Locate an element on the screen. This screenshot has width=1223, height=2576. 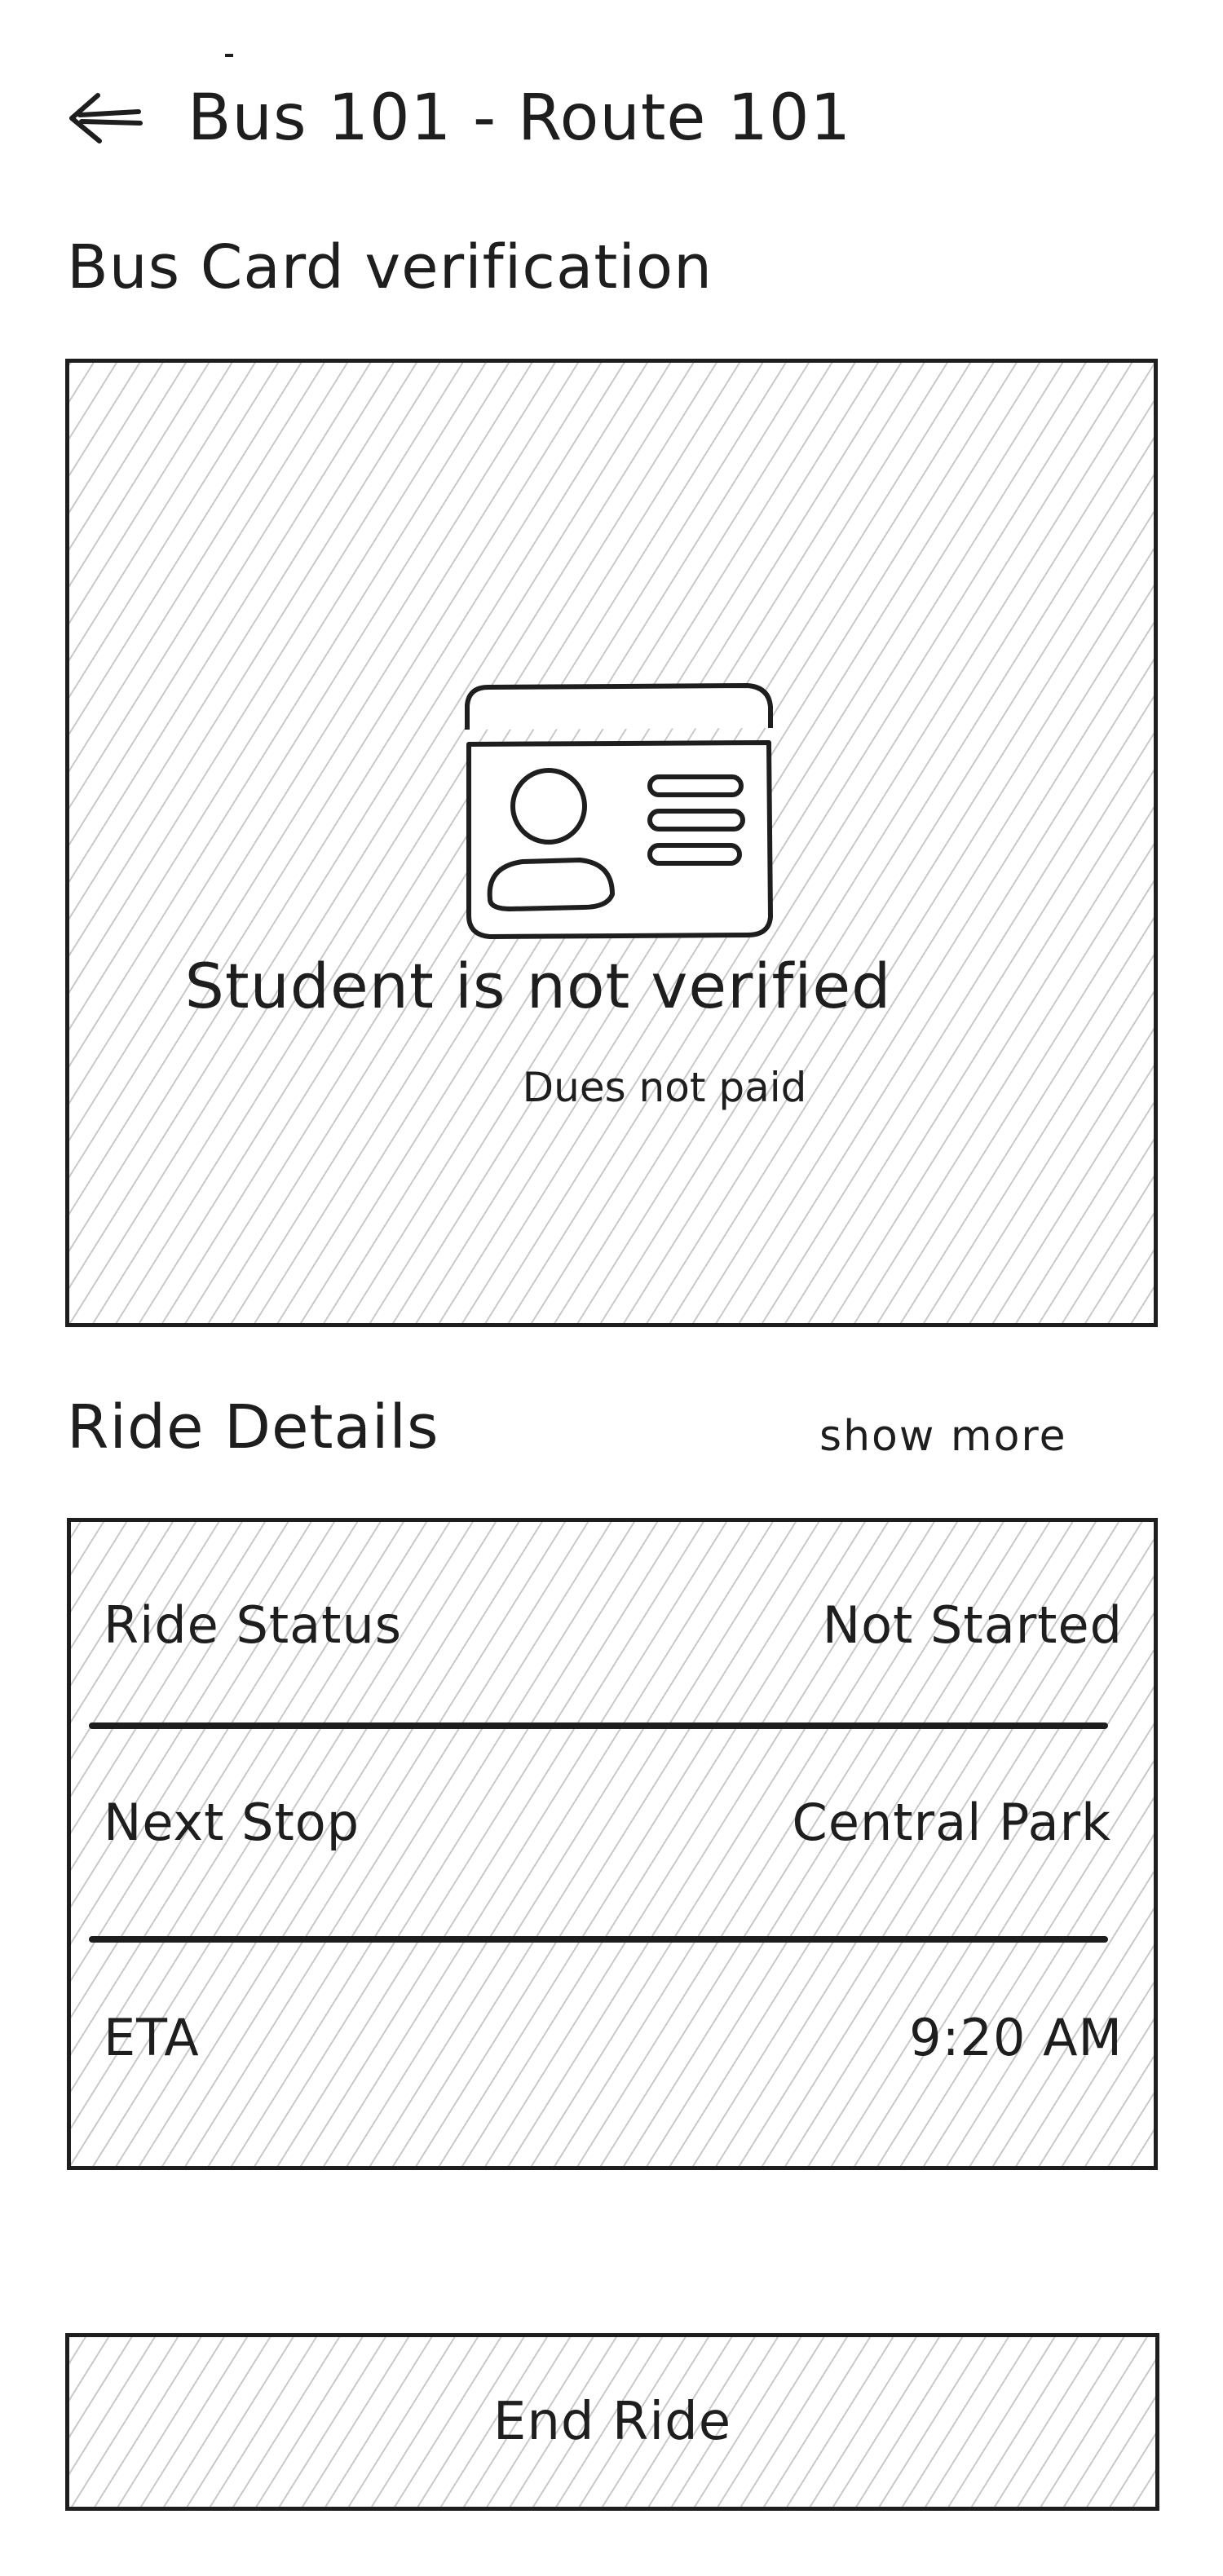
end-ride-button: End Ride is located at coordinates (612, 2422).